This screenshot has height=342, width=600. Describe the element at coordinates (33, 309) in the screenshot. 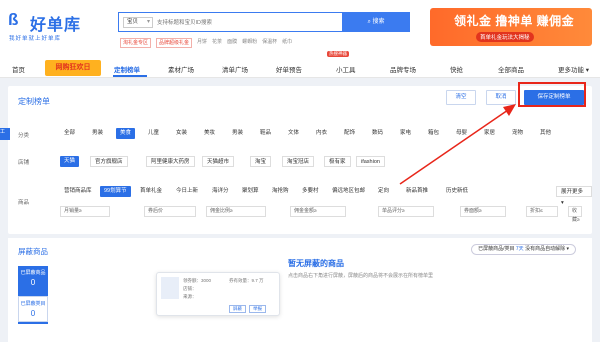

I see `blocked-category-card: 已屏蔽类目 0` at that location.